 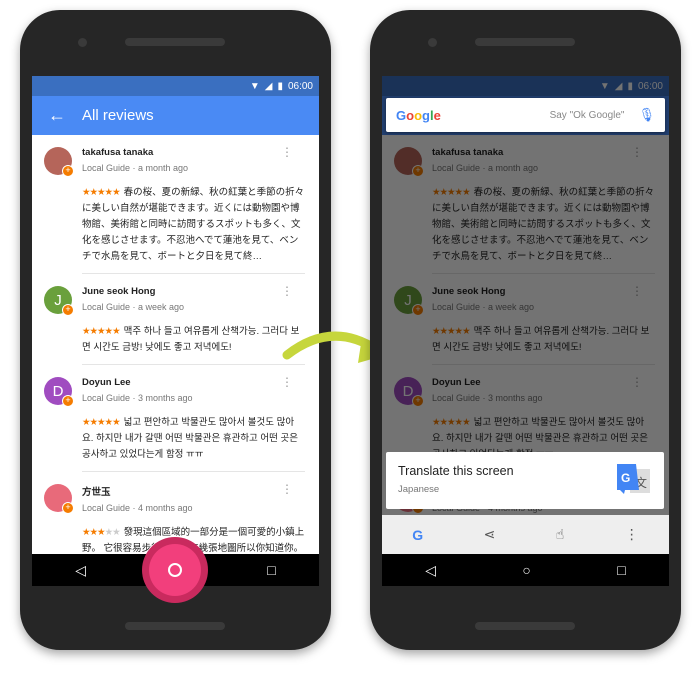 What do you see at coordinates (57, 115) in the screenshot?
I see `back-arrow-icon: ←` at bounding box center [57, 115].